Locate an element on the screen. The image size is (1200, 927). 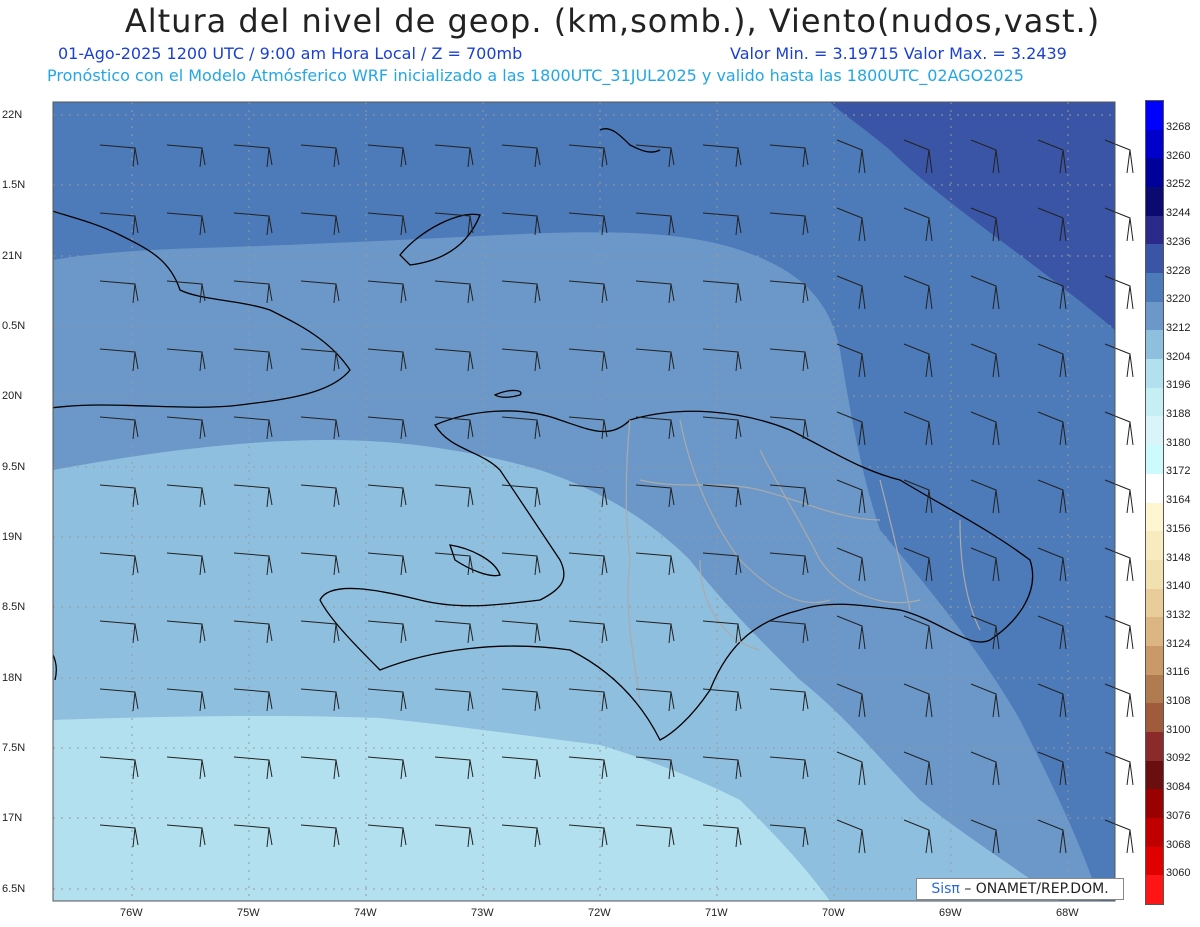
lat-label: 20N is located at coordinates (12, 396).